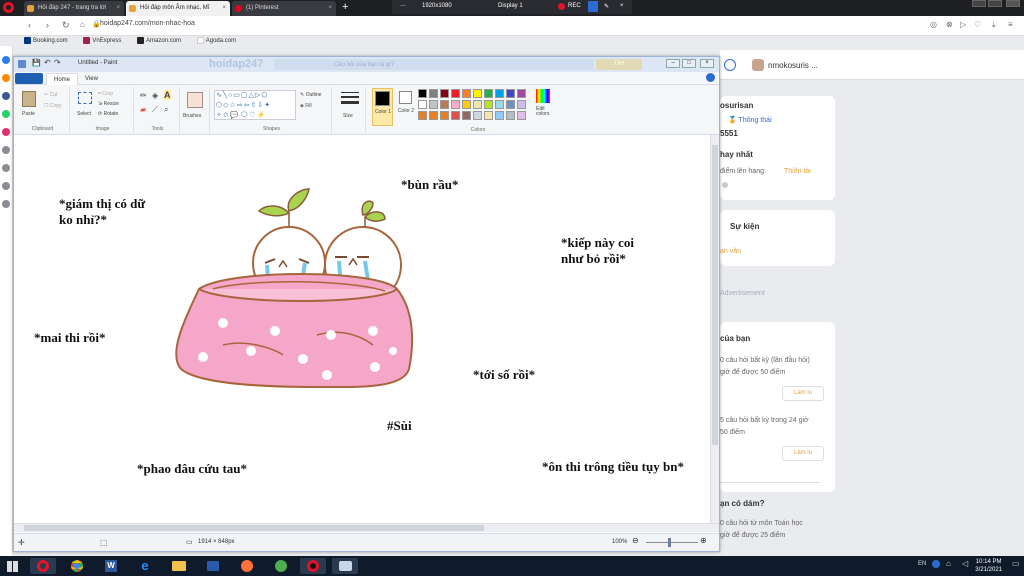 This screenshot has width=1024, height=576. Describe the element at coordinates (143, 109) in the screenshot. I see `eraser-icon: ▰` at that location.